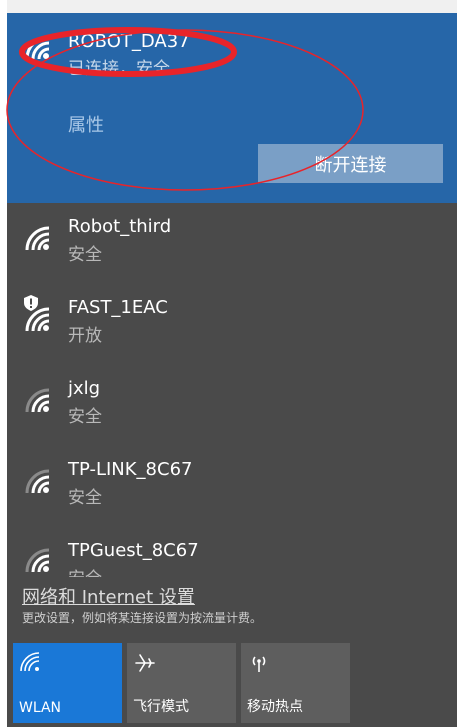 The image size is (457, 727). What do you see at coordinates (119, 69) in the screenshot?
I see `connected-network-status: 已连接，安全` at bounding box center [119, 69].